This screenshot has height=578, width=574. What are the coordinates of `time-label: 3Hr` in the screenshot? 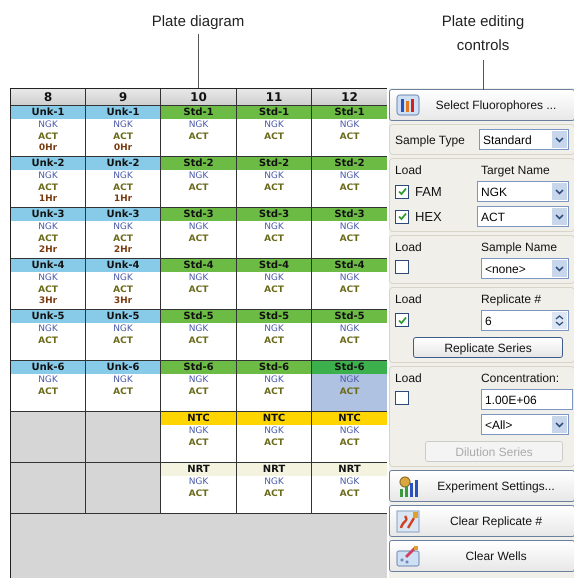 It's located at (123, 301).